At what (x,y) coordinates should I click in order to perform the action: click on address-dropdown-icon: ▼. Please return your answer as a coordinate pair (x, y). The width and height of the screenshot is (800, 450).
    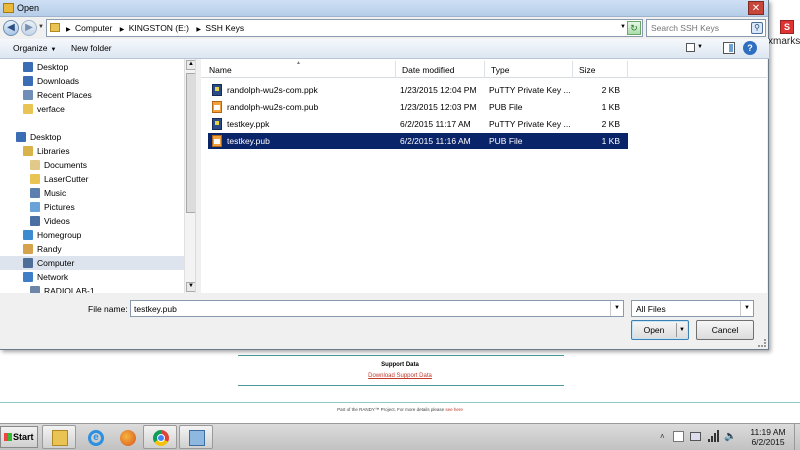
    Looking at the image, I should click on (623, 27).